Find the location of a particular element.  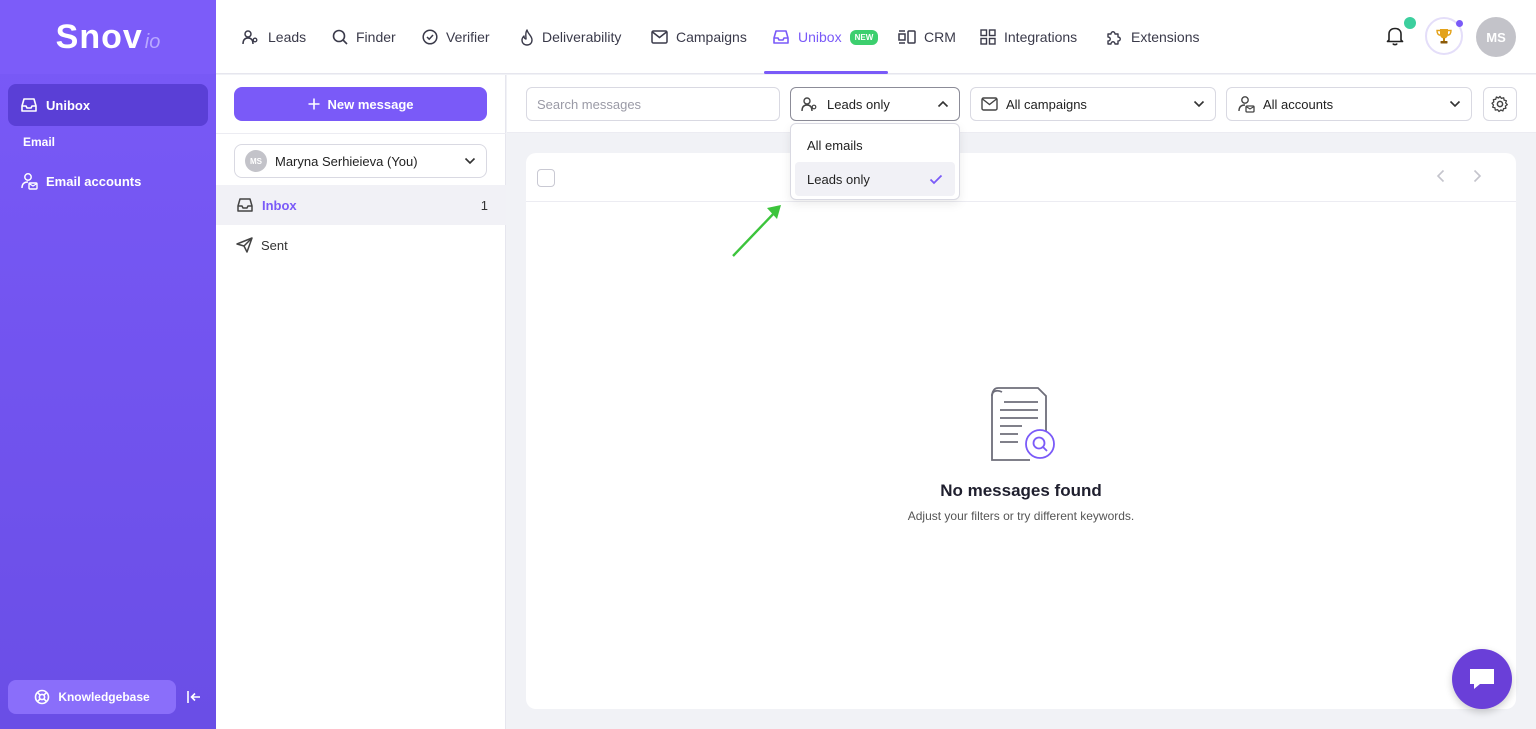

nav-label: Verifier is located at coordinates (468, 37).